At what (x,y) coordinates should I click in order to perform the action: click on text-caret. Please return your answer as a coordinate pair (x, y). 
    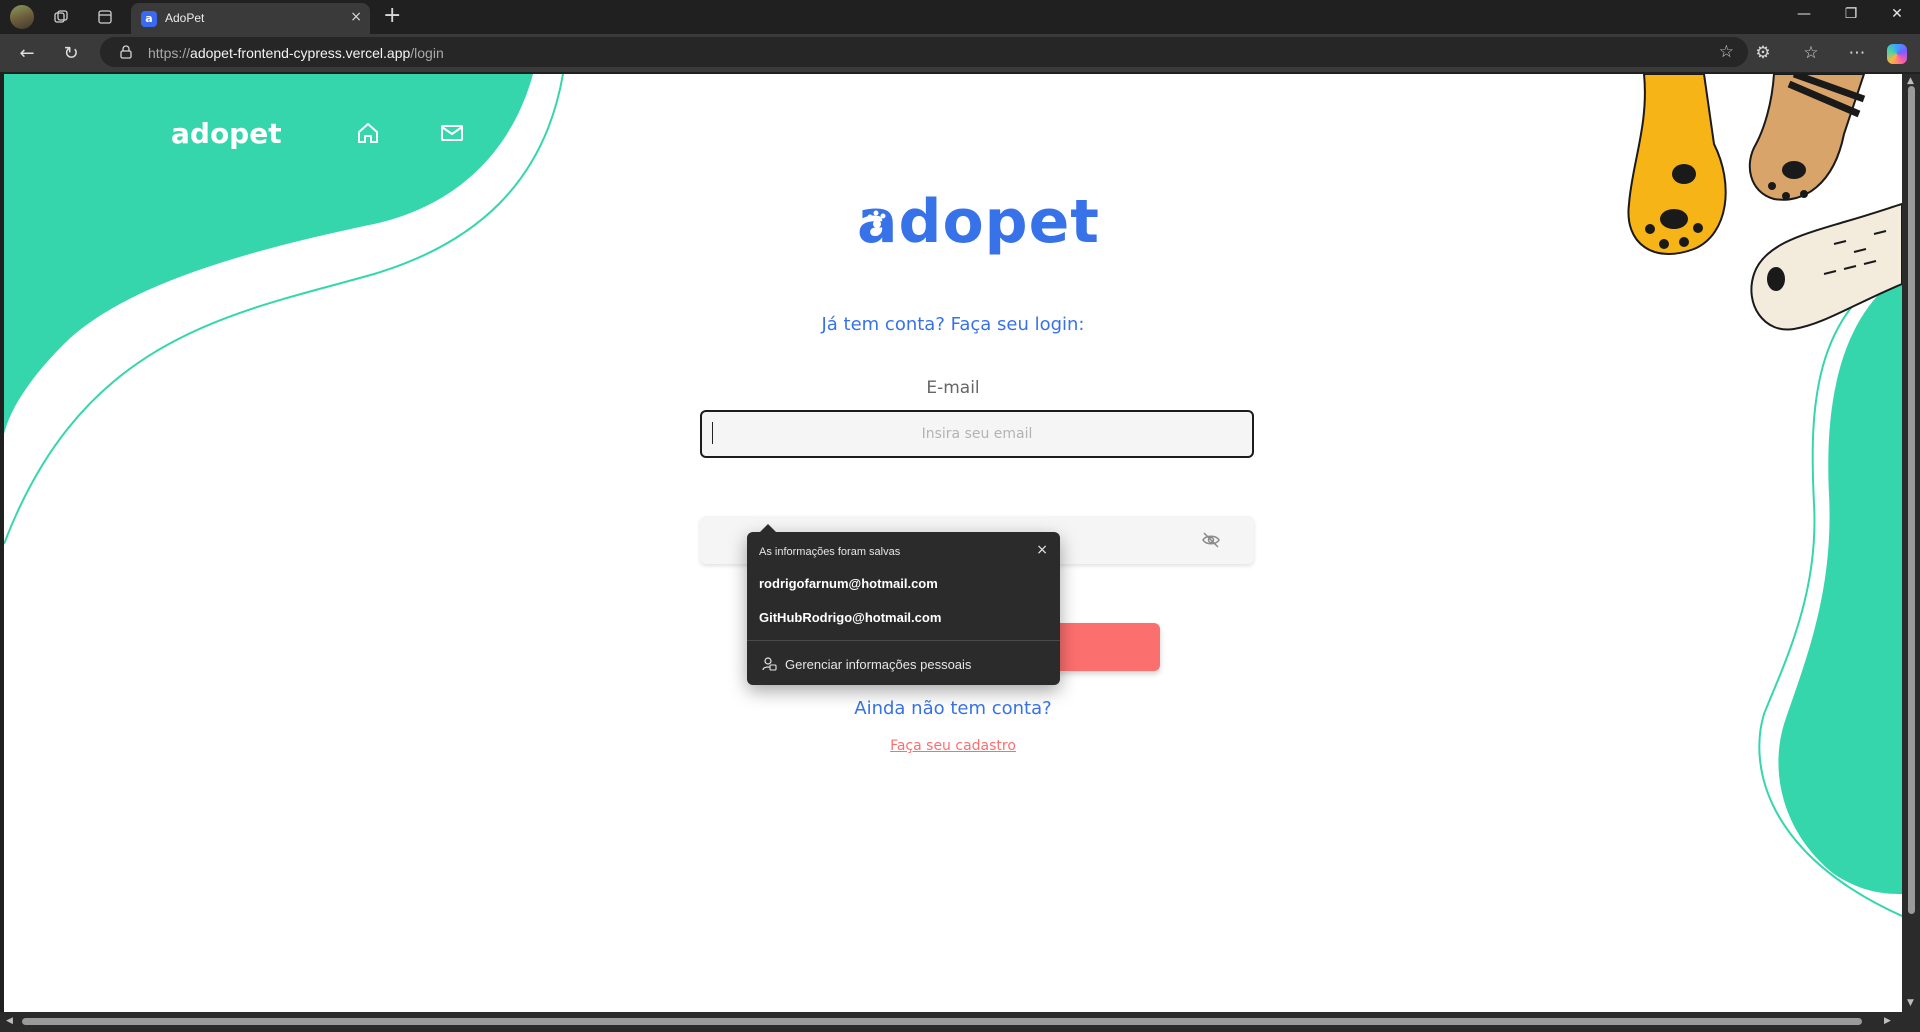
    Looking at the image, I should click on (712, 433).